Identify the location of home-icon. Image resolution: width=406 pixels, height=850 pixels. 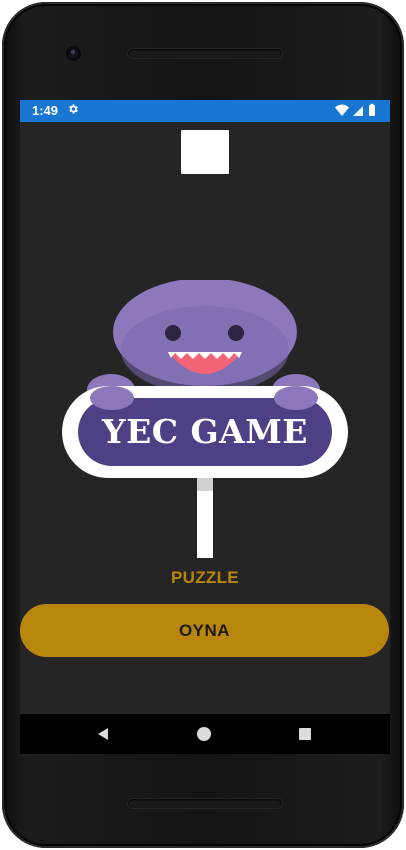
(204, 734).